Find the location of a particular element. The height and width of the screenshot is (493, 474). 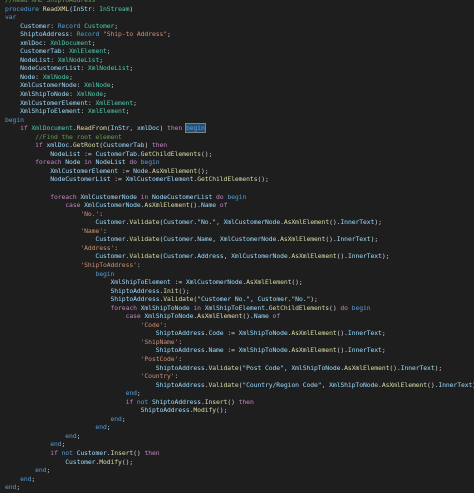

code-line: XmlShipToElement: XmlElement; is located at coordinates (238, 111).